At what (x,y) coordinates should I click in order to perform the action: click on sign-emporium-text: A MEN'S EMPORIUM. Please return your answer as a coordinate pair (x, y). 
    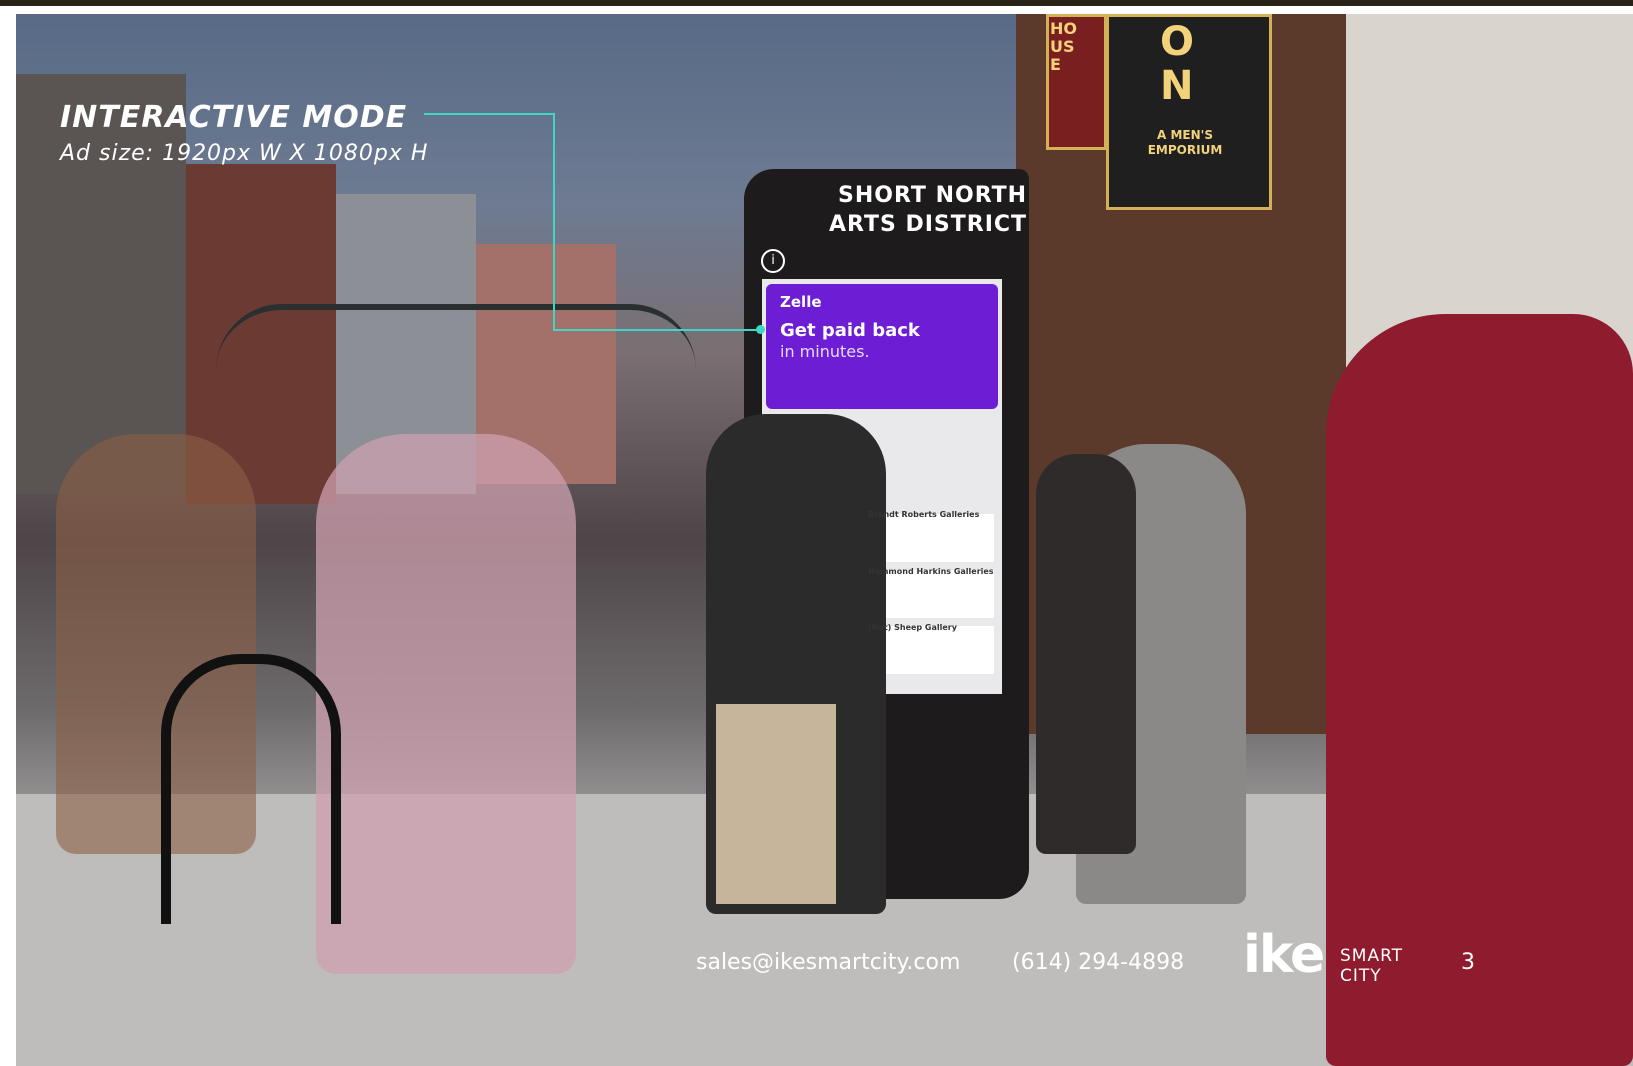
    Looking at the image, I should click on (1185, 142).